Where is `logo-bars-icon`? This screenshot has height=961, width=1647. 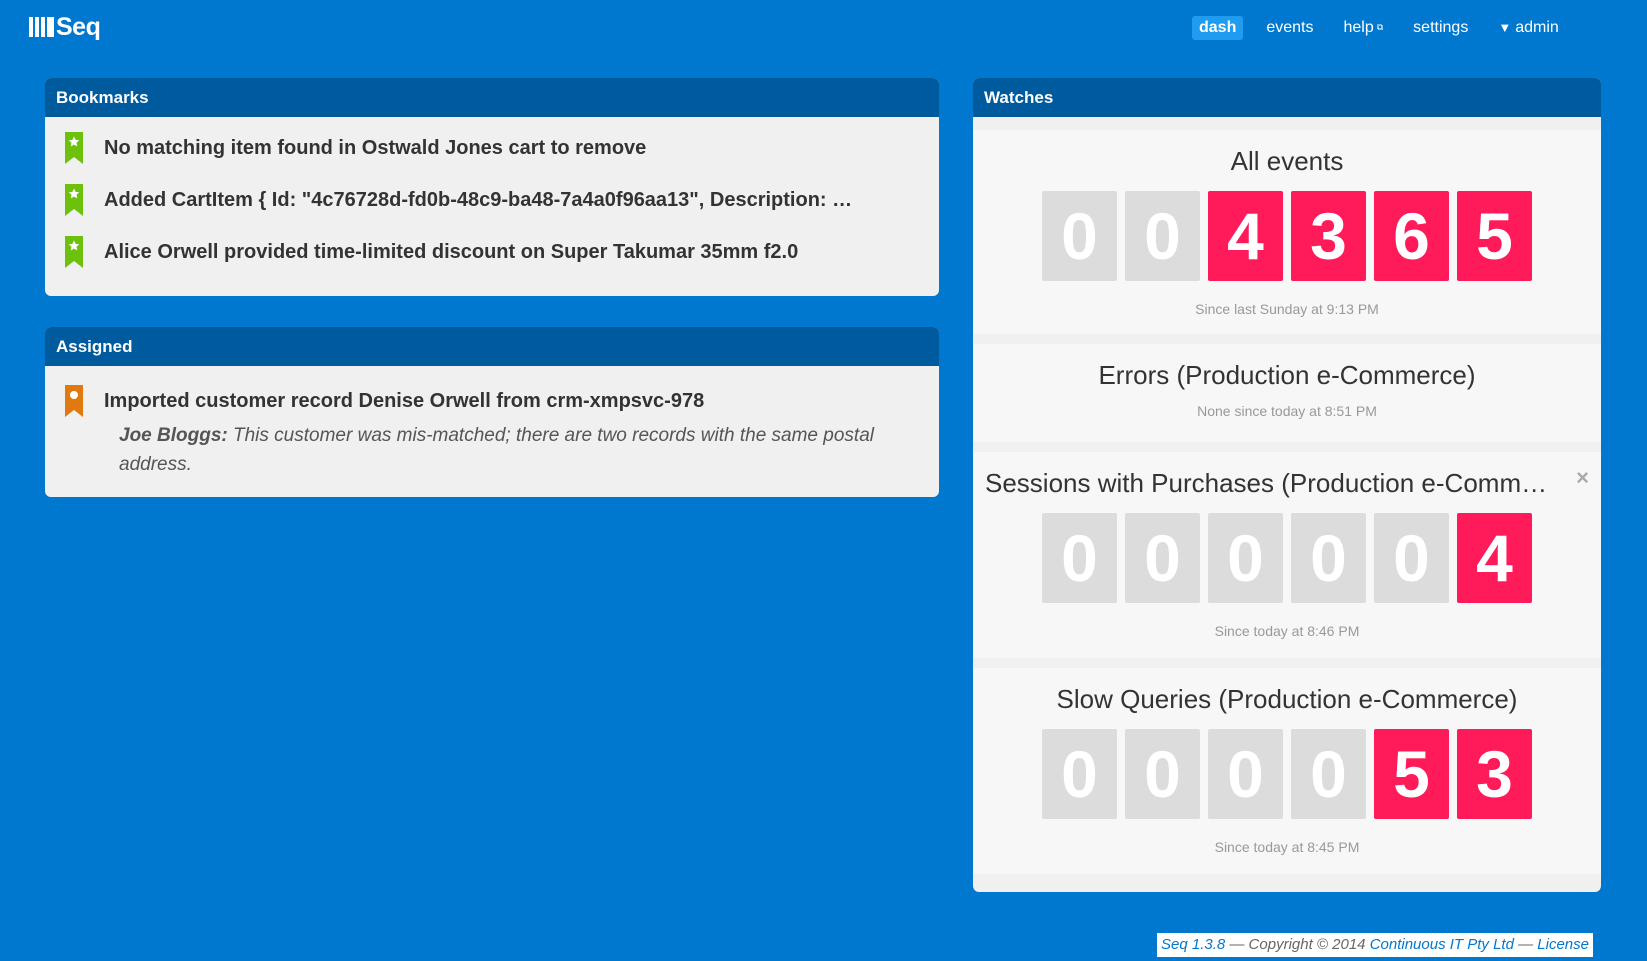 logo-bars-icon is located at coordinates (41, 27).